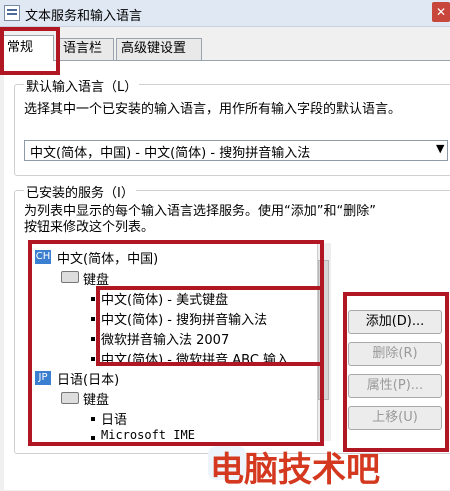 The width and height of the screenshot is (450, 491). What do you see at coordinates (441, 12) in the screenshot?
I see `close-button: ✕` at bounding box center [441, 12].